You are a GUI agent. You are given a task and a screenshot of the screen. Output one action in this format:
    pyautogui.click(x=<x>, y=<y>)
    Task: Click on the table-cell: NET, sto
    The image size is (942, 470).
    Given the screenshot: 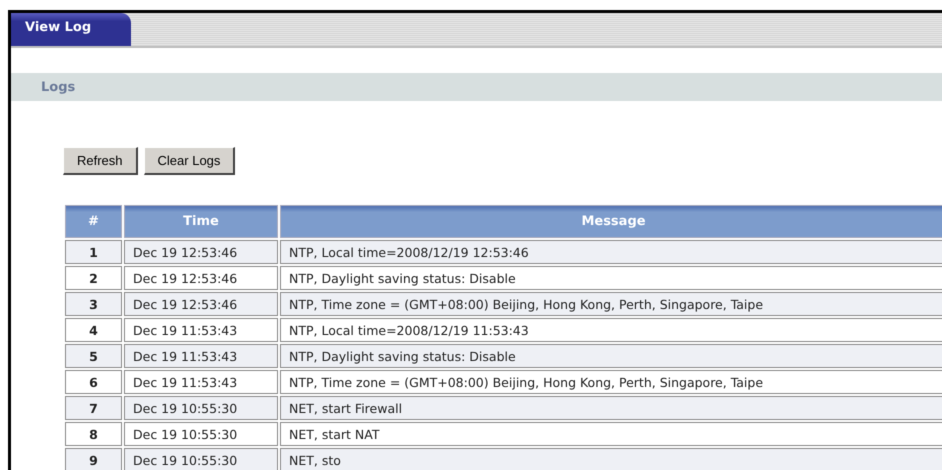 What is the action you would take?
    pyautogui.click(x=611, y=459)
    